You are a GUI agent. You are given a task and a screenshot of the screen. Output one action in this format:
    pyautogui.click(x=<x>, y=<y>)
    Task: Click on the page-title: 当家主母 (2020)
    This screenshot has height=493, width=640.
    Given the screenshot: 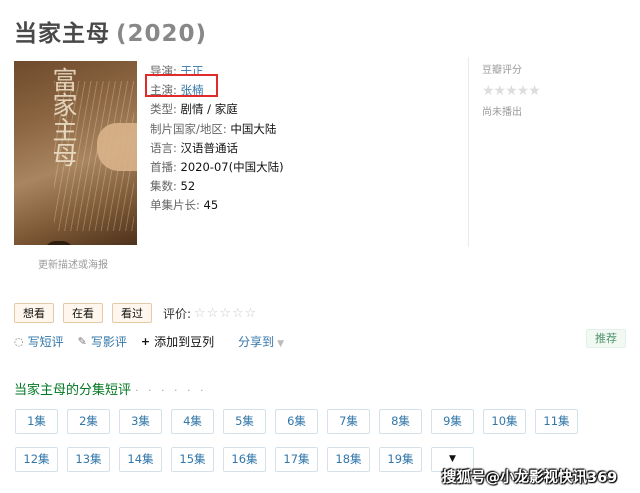 What is the action you would take?
    pyautogui.click(x=110, y=31)
    